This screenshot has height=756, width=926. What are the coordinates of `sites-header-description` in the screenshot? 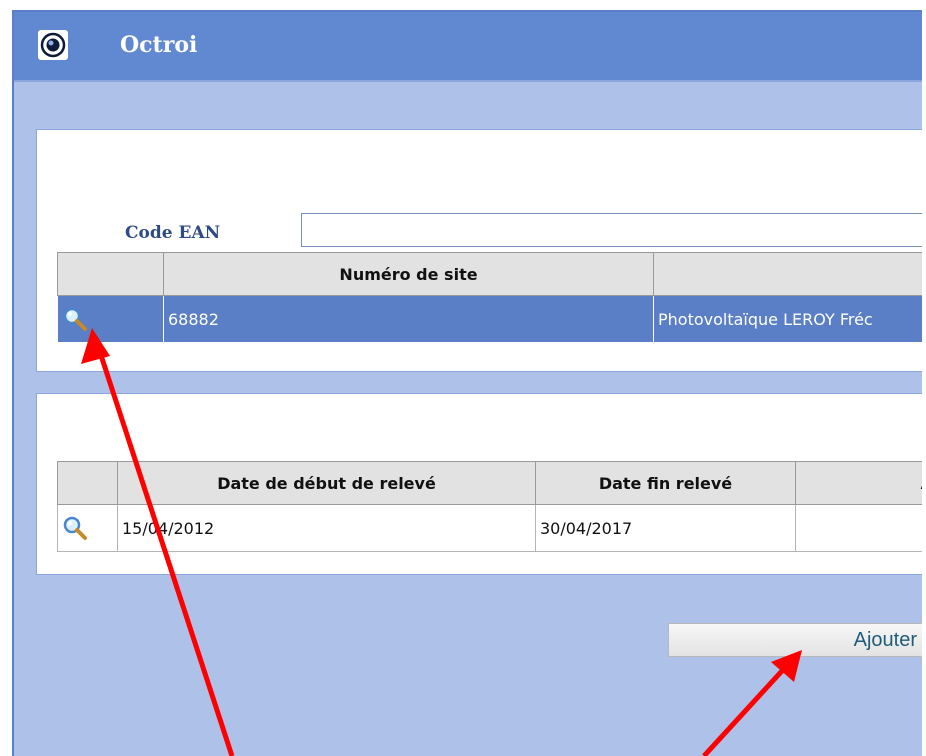 It's located at (787, 274).